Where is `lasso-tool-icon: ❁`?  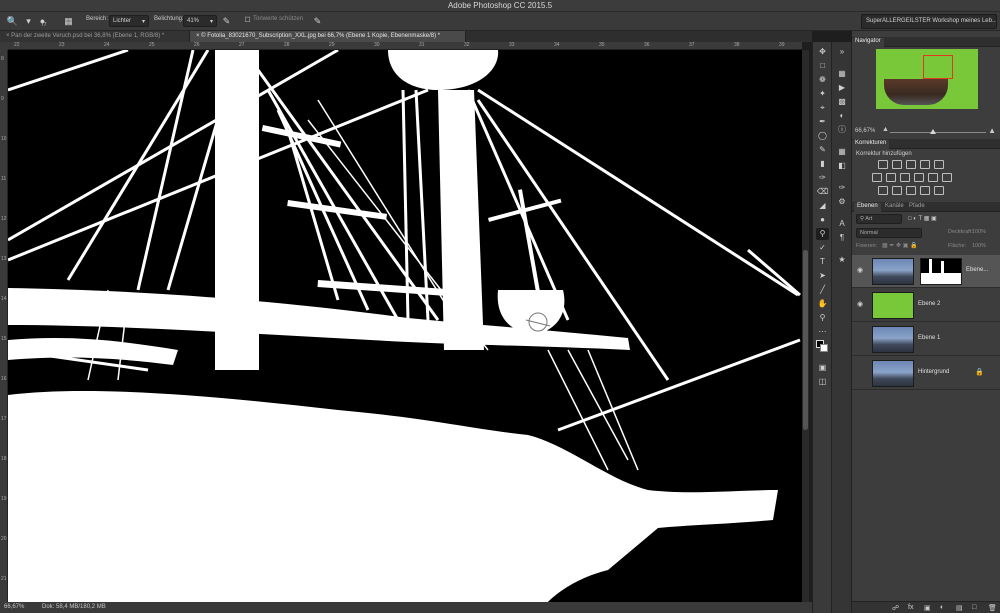
lasso-tool-icon: ❁ is located at coordinates (822, 80).